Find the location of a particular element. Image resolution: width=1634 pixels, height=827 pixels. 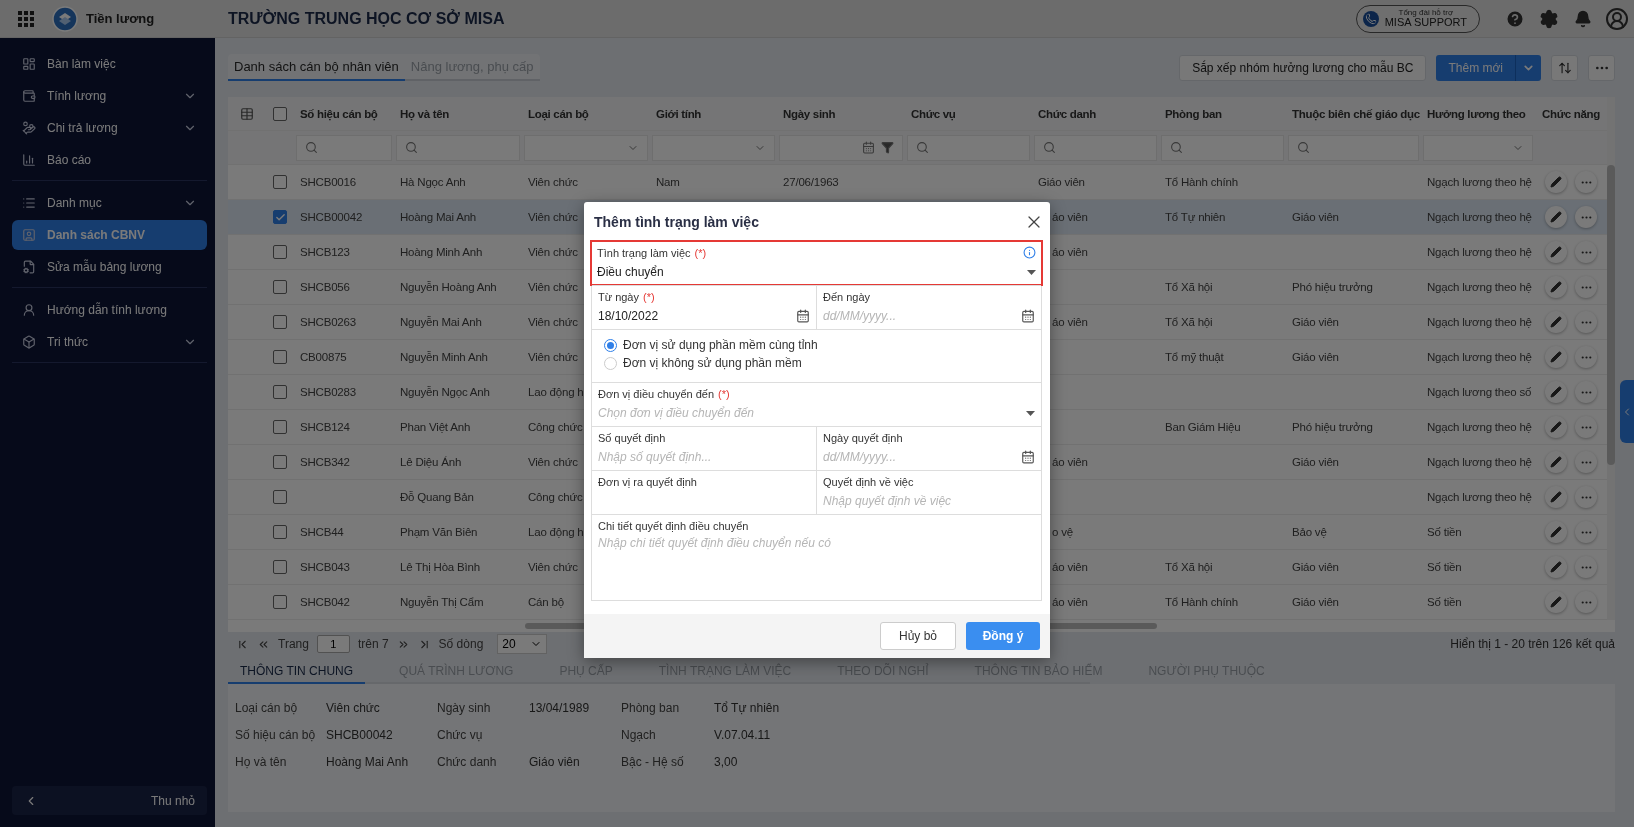

table-cell: Số tiền is located at coordinates (1444, 567).